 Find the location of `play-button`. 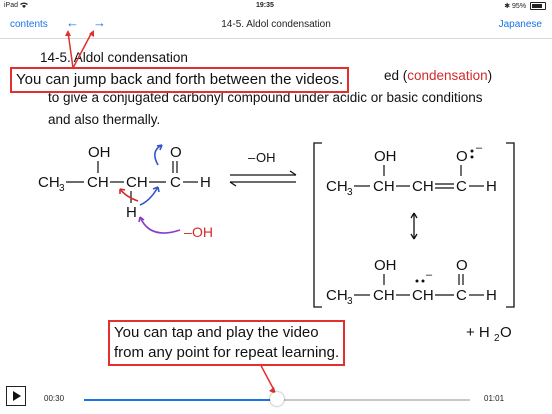

play-button is located at coordinates (16, 396).